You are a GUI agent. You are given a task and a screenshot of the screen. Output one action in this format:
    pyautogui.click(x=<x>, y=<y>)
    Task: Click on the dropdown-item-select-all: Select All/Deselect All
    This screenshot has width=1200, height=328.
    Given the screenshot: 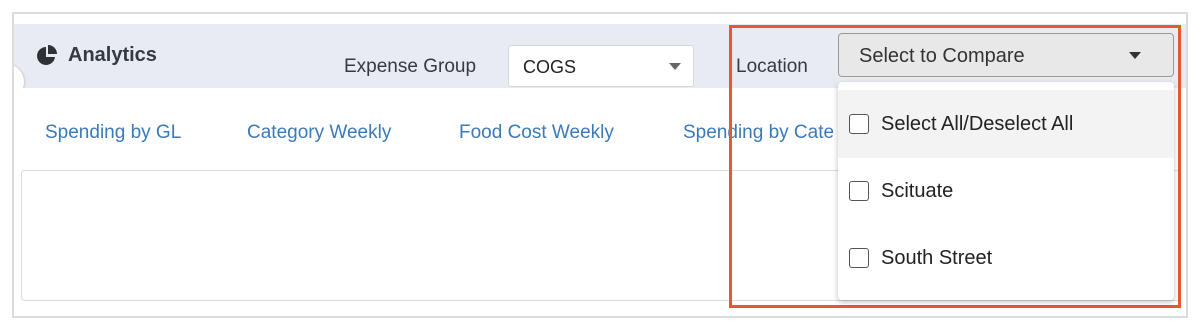 What is the action you would take?
    pyautogui.click(x=1006, y=124)
    